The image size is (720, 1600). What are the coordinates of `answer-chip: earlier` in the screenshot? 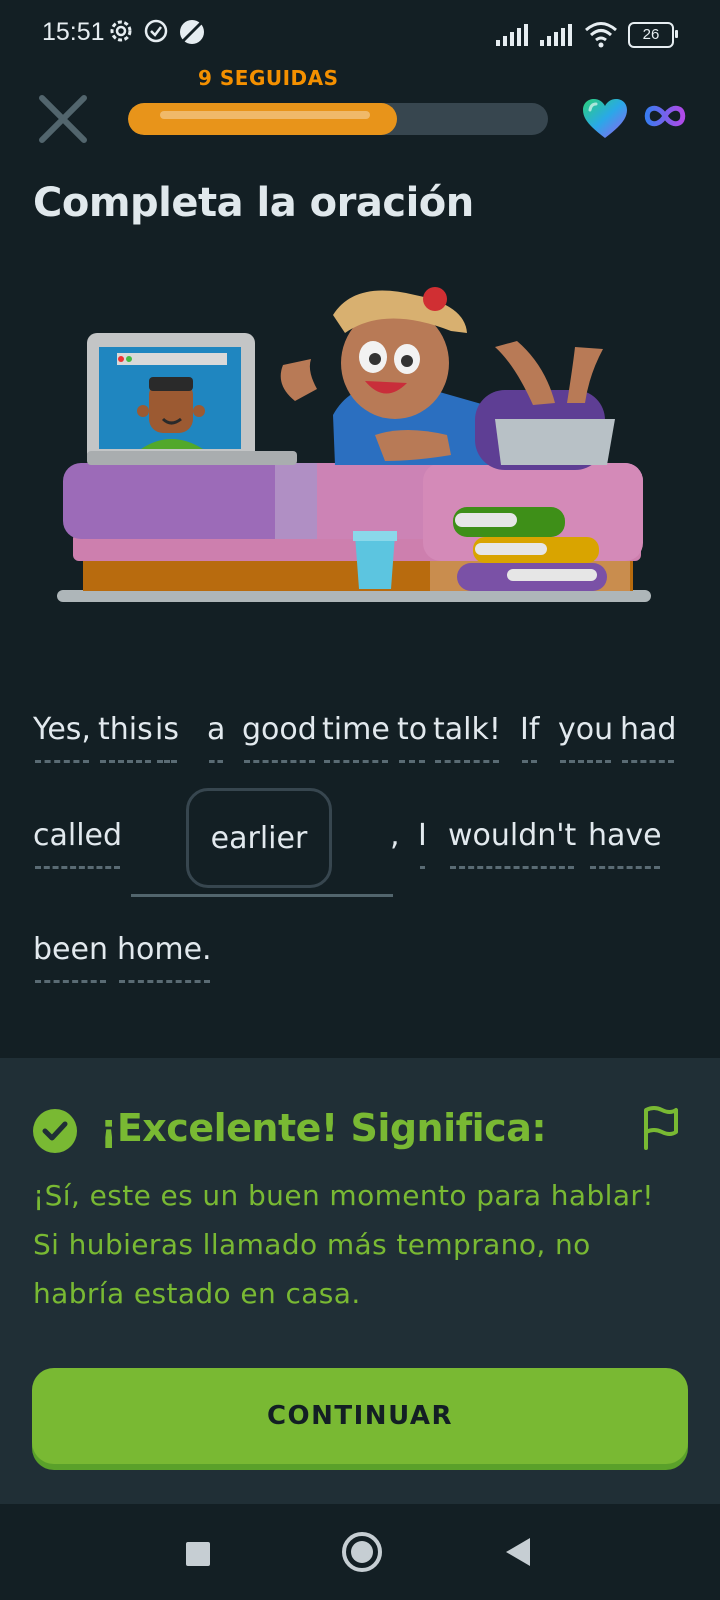 It's located at (259, 838).